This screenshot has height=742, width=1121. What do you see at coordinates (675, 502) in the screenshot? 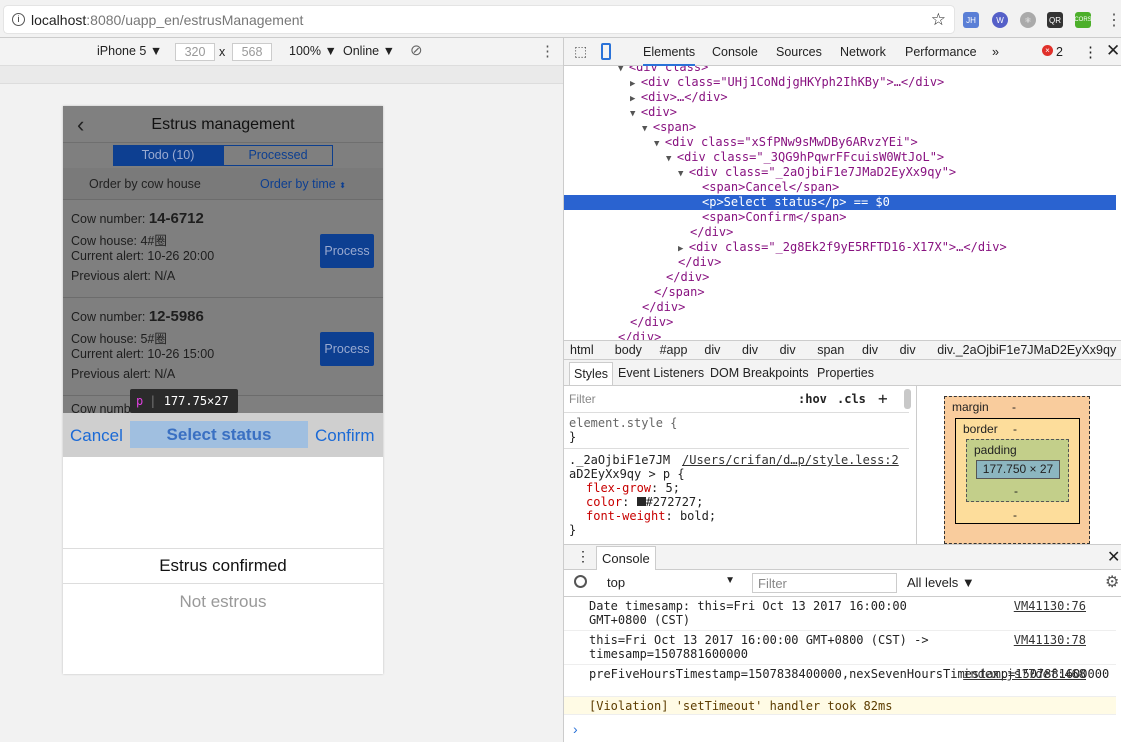
I see `prop-value: #272727;` at bounding box center [675, 502].